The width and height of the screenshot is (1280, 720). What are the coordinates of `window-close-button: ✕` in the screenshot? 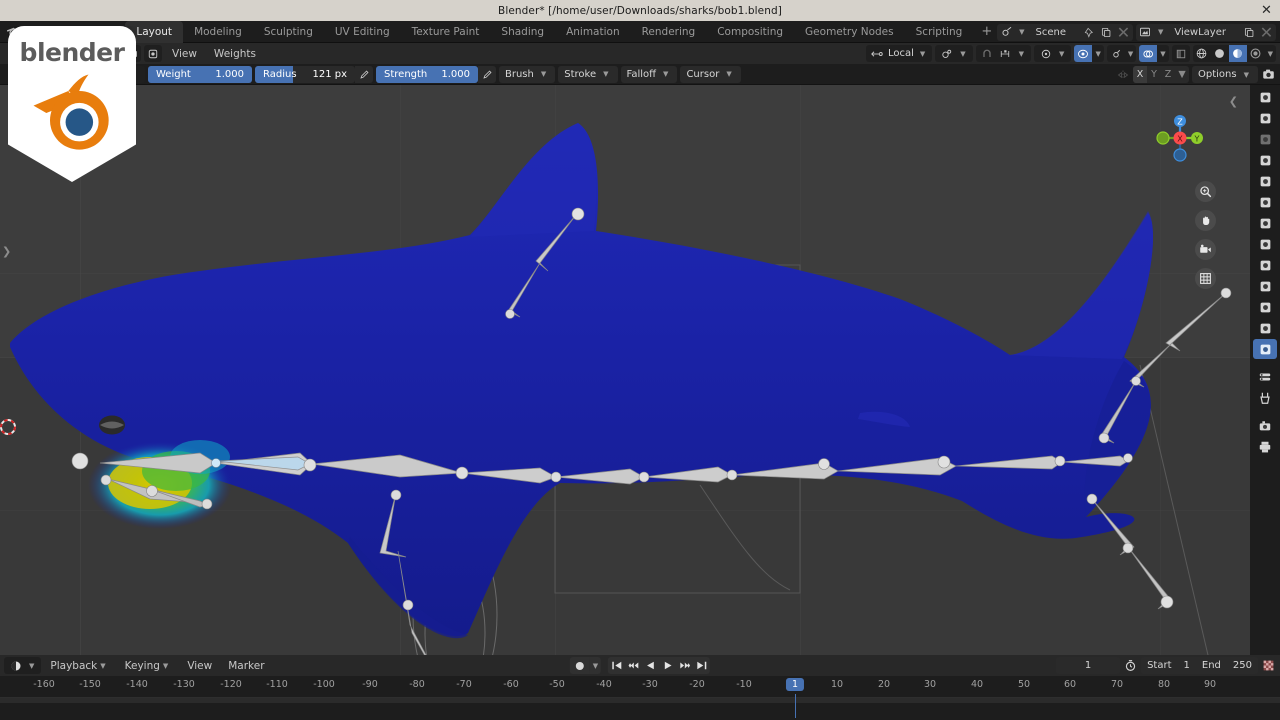 It's located at (1266, 10).